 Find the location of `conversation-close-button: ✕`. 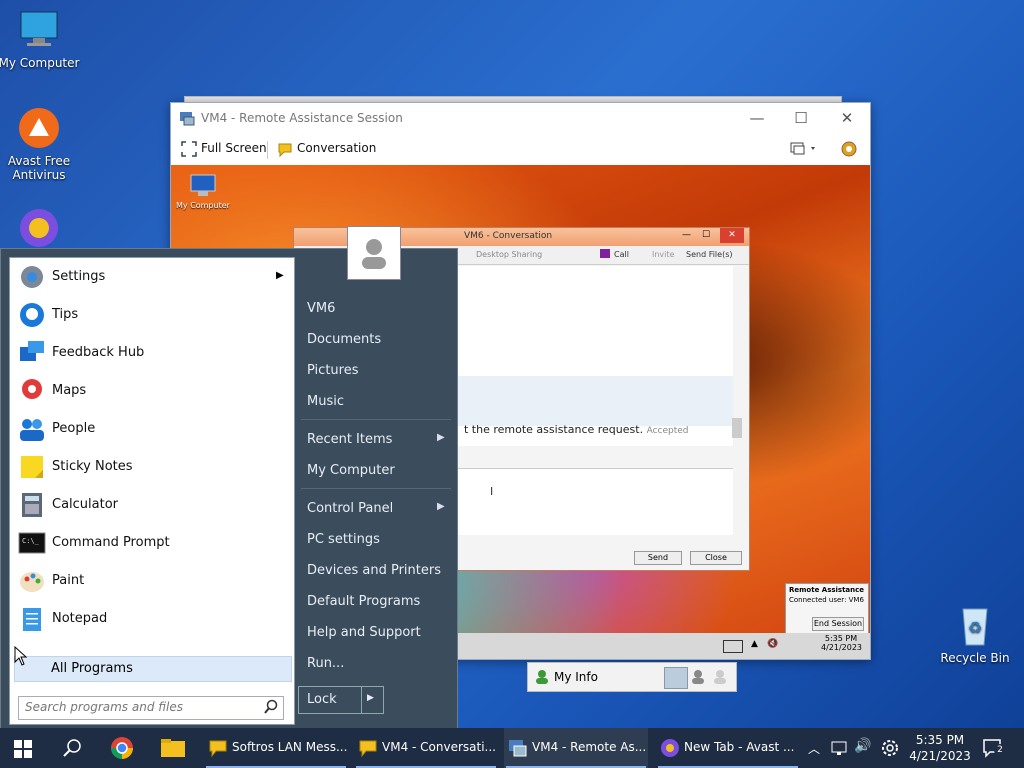

conversation-close-button: ✕ is located at coordinates (732, 235).